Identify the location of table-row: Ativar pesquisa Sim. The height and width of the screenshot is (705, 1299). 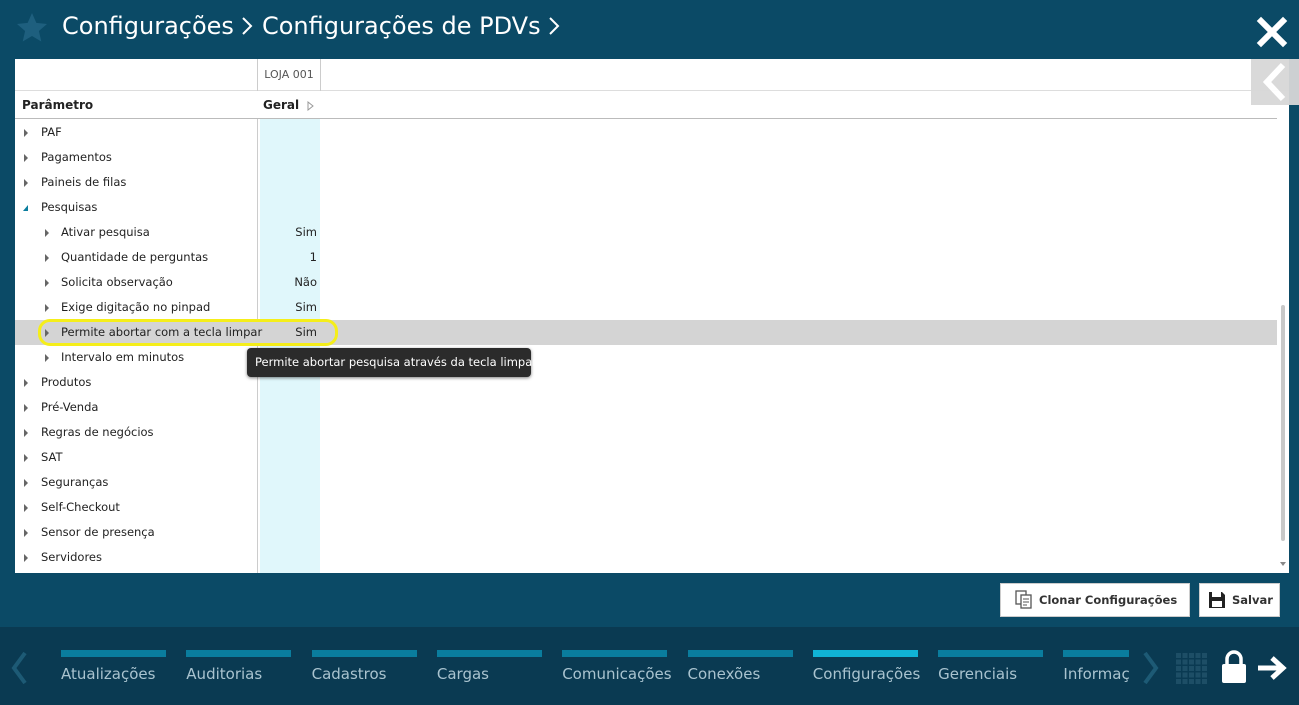
(646, 232).